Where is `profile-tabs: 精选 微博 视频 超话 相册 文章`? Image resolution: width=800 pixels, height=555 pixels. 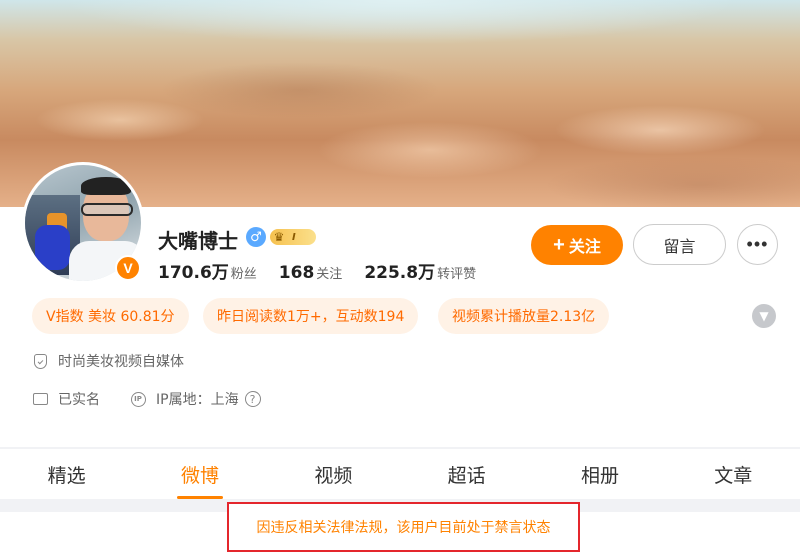
profile-tabs: 精选 微博 视频 超话 相册 文章 is located at coordinates (400, 474).